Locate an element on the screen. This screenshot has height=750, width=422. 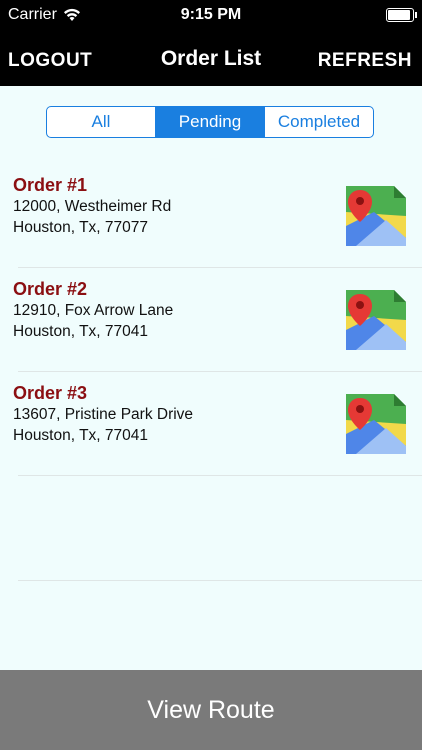
battery-icon is located at coordinates (401, 15).